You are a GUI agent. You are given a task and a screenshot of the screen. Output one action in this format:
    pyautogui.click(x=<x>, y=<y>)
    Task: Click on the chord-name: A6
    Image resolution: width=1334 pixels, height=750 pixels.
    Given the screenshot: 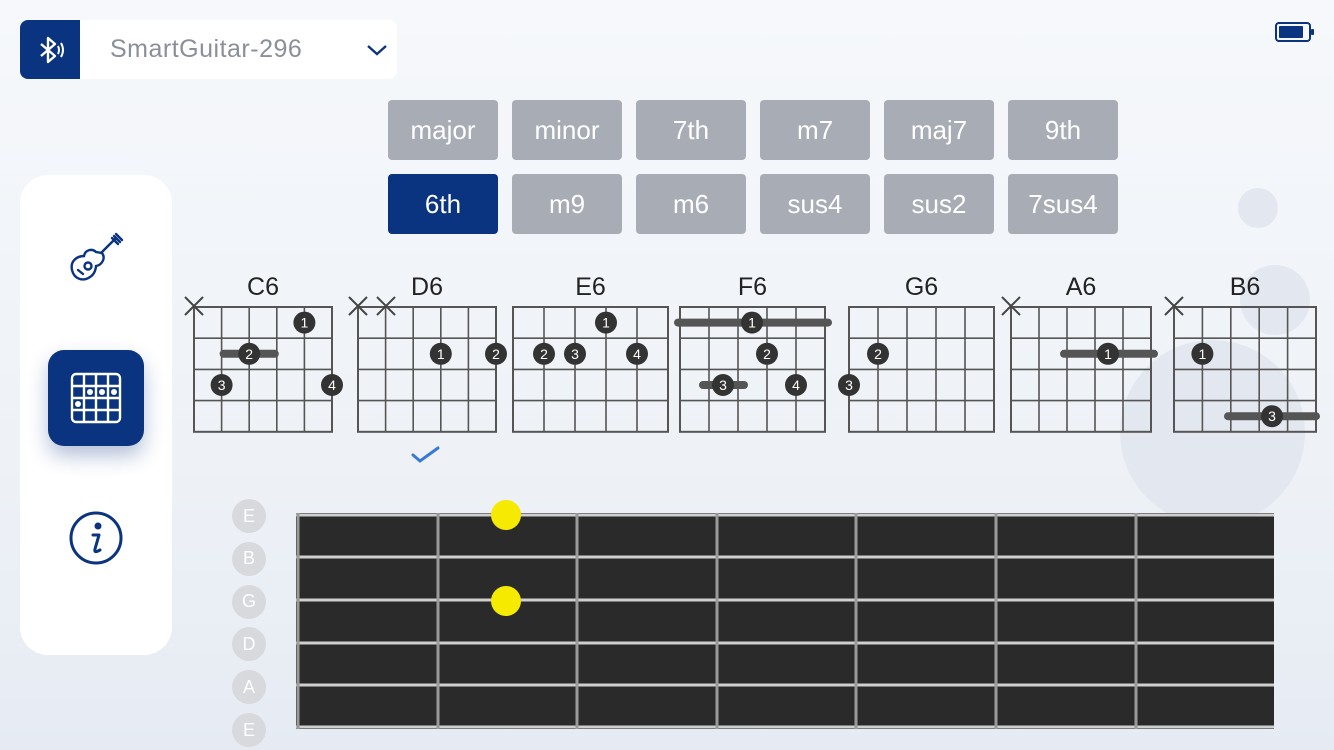 What is the action you would take?
    pyautogui.click(x=1081, y=287)
    